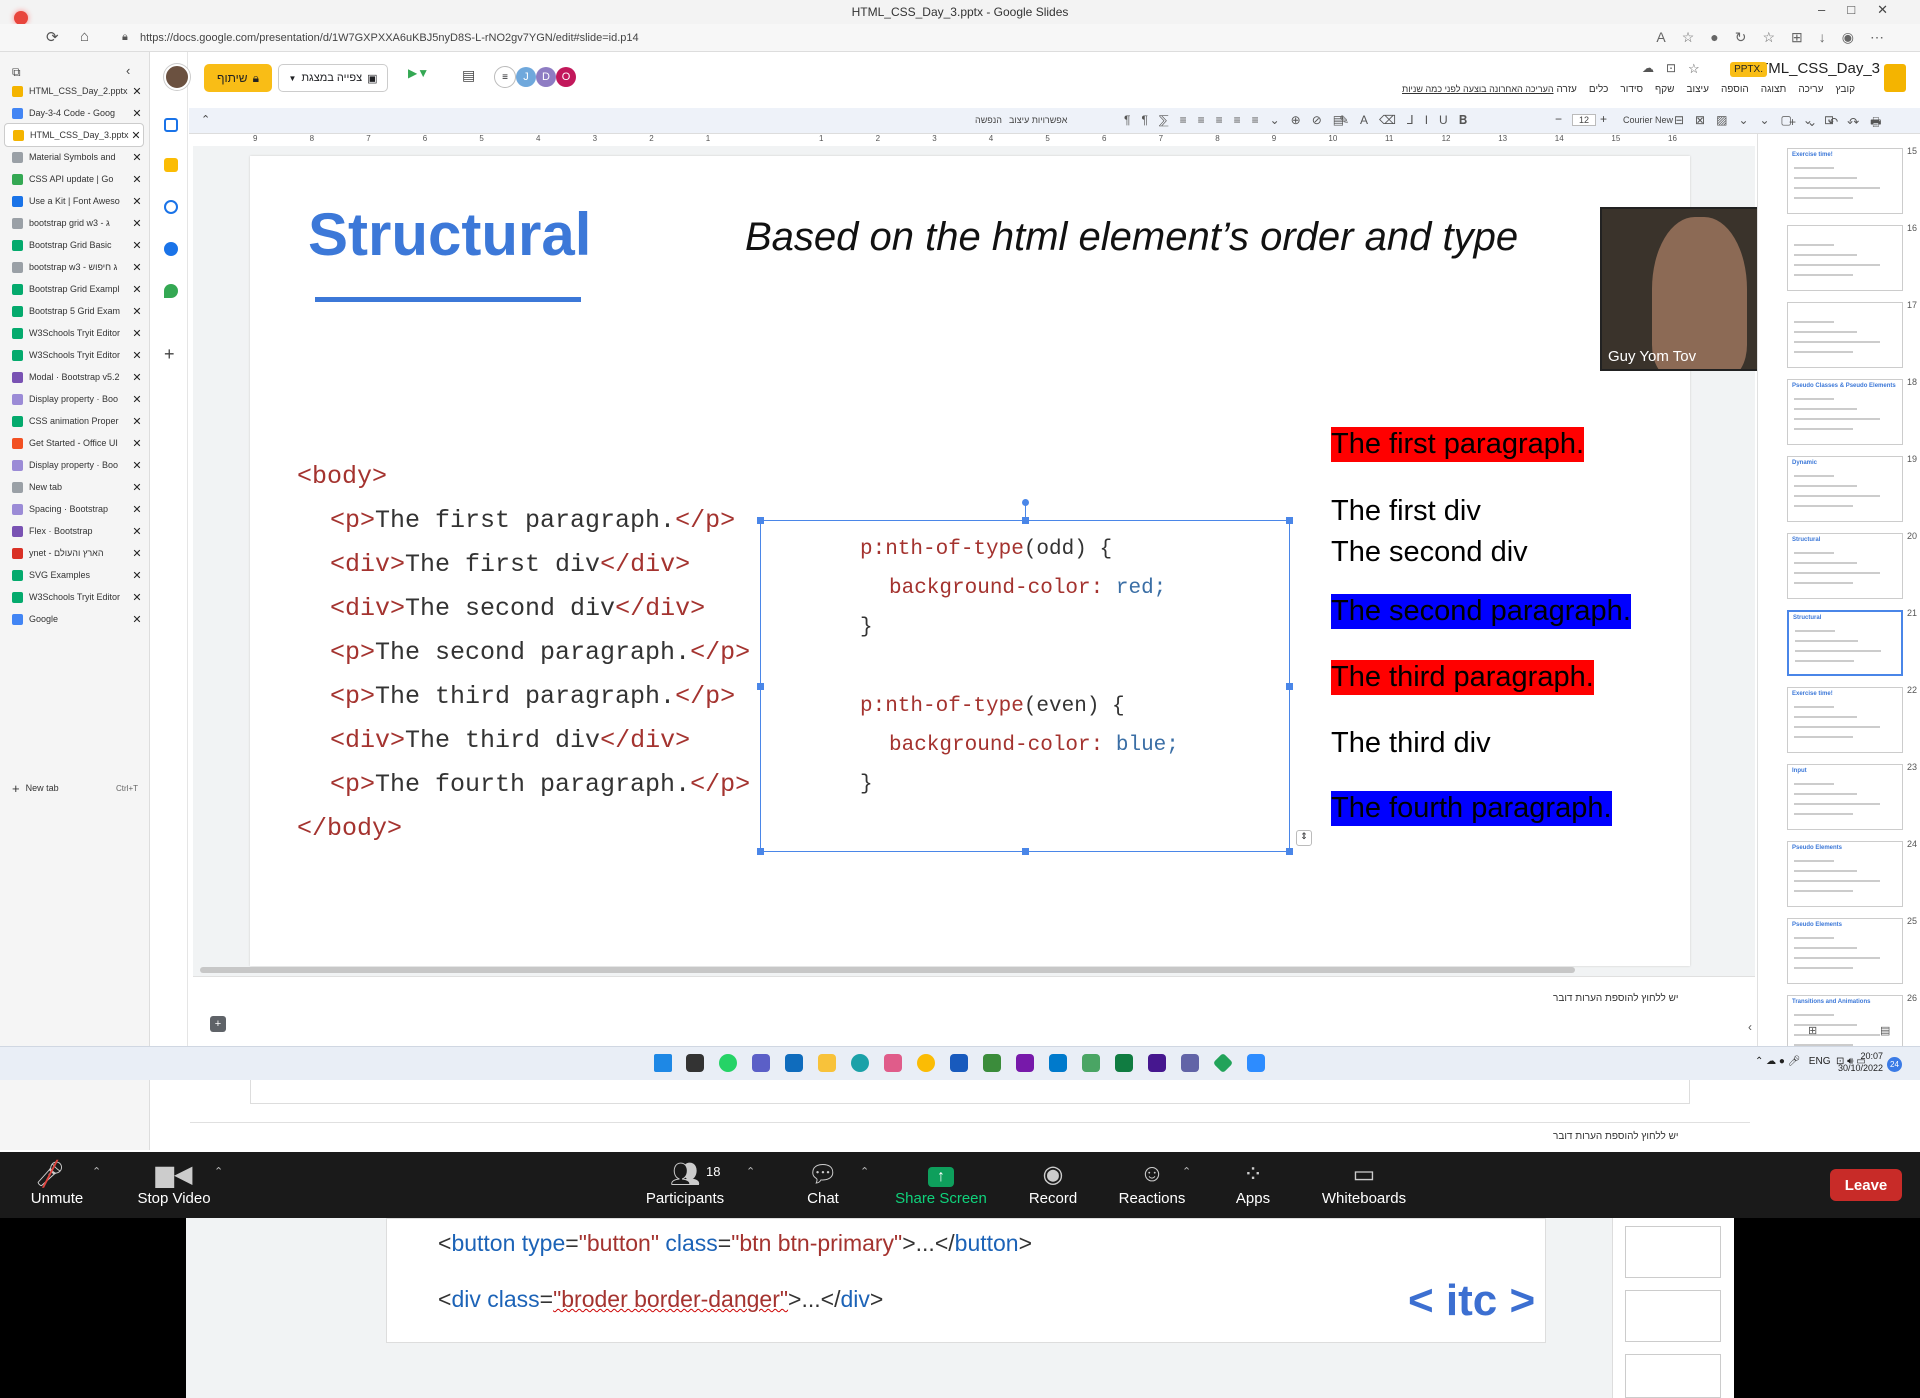 Image resolution: width=1920 pixels, height=1398 pixels. I want to click on browser-tab: SVG Examples ✕, so click(74, 575).